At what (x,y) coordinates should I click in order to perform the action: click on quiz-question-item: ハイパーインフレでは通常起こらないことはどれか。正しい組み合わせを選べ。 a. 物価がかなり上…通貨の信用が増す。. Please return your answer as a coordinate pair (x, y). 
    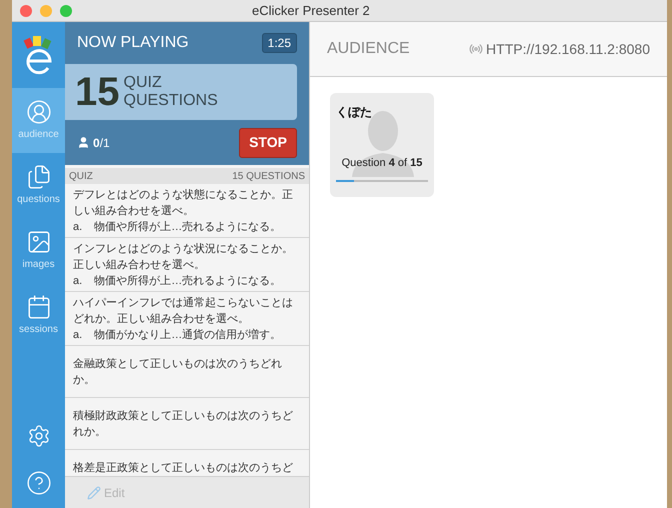
    Looking at the image, I should click on (187, 319).